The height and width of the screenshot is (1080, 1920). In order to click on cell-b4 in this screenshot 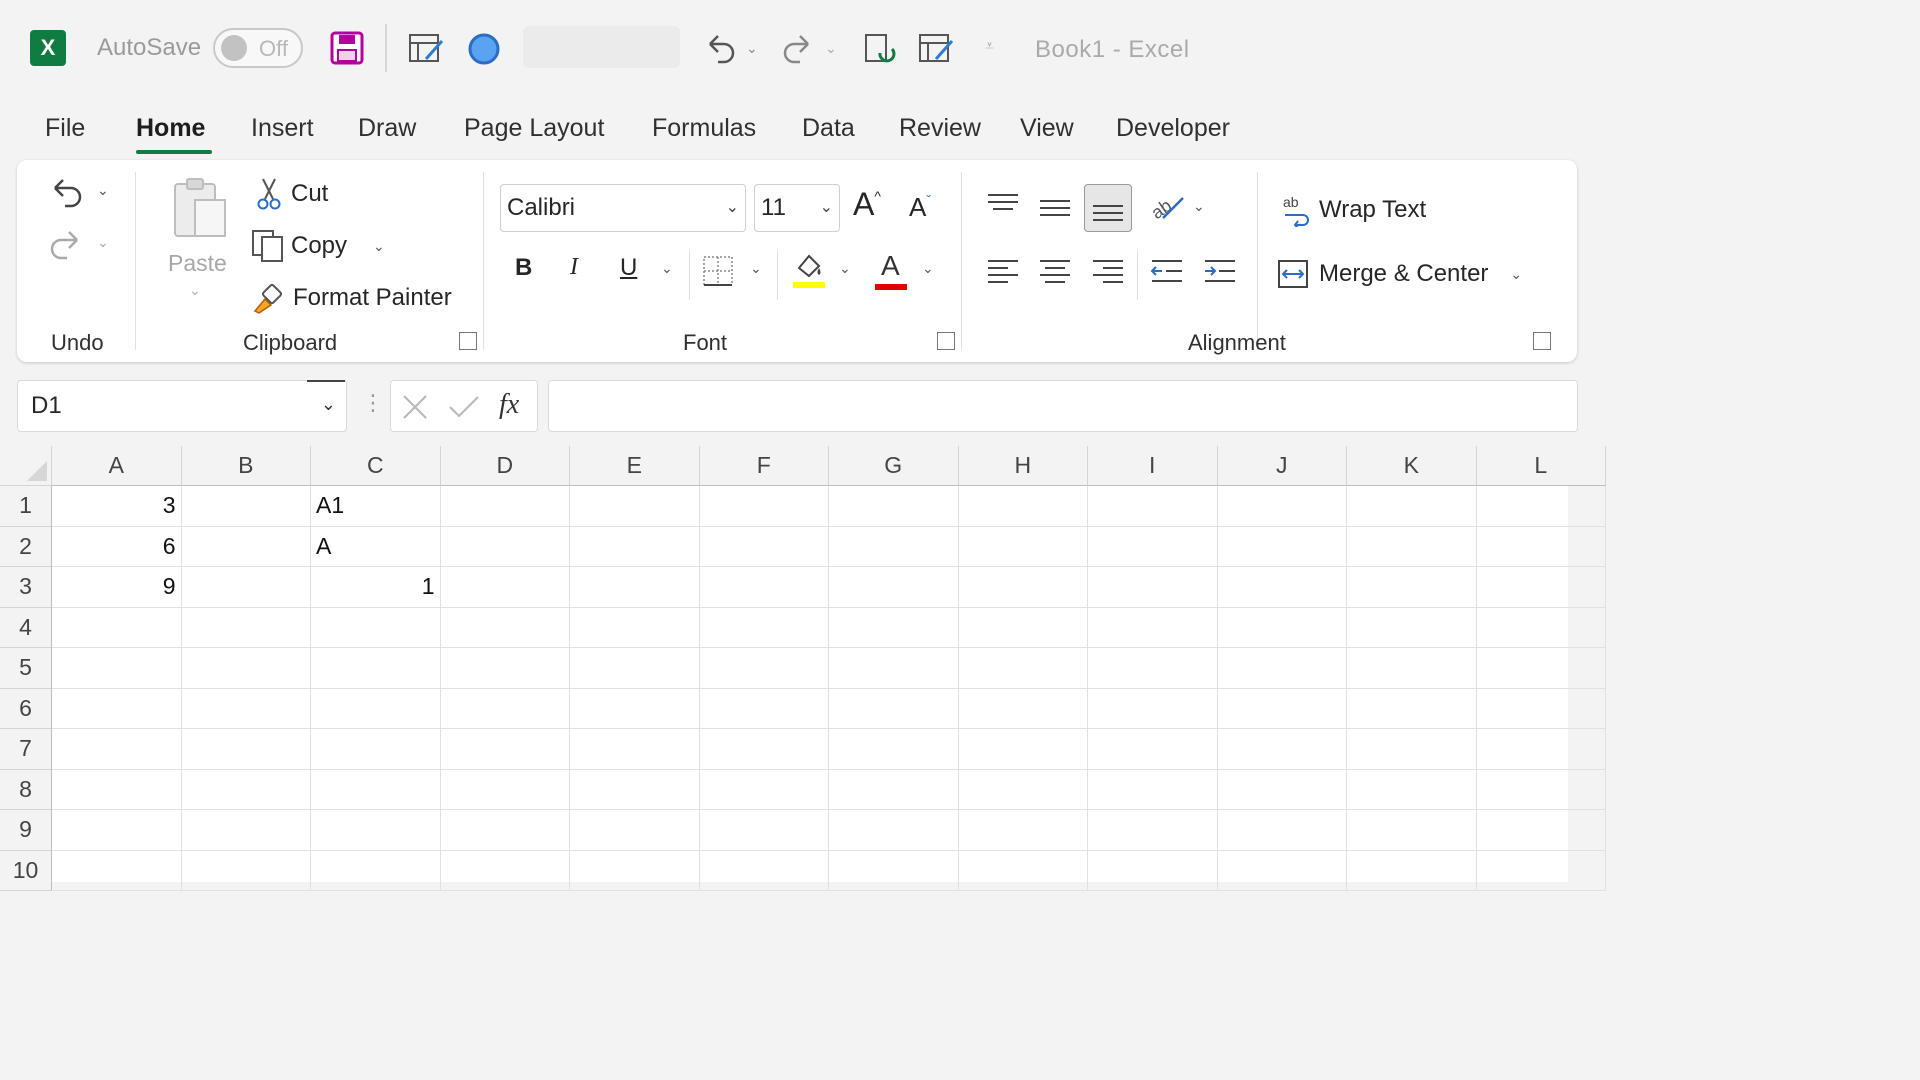, I will do `click(246, 627)`.